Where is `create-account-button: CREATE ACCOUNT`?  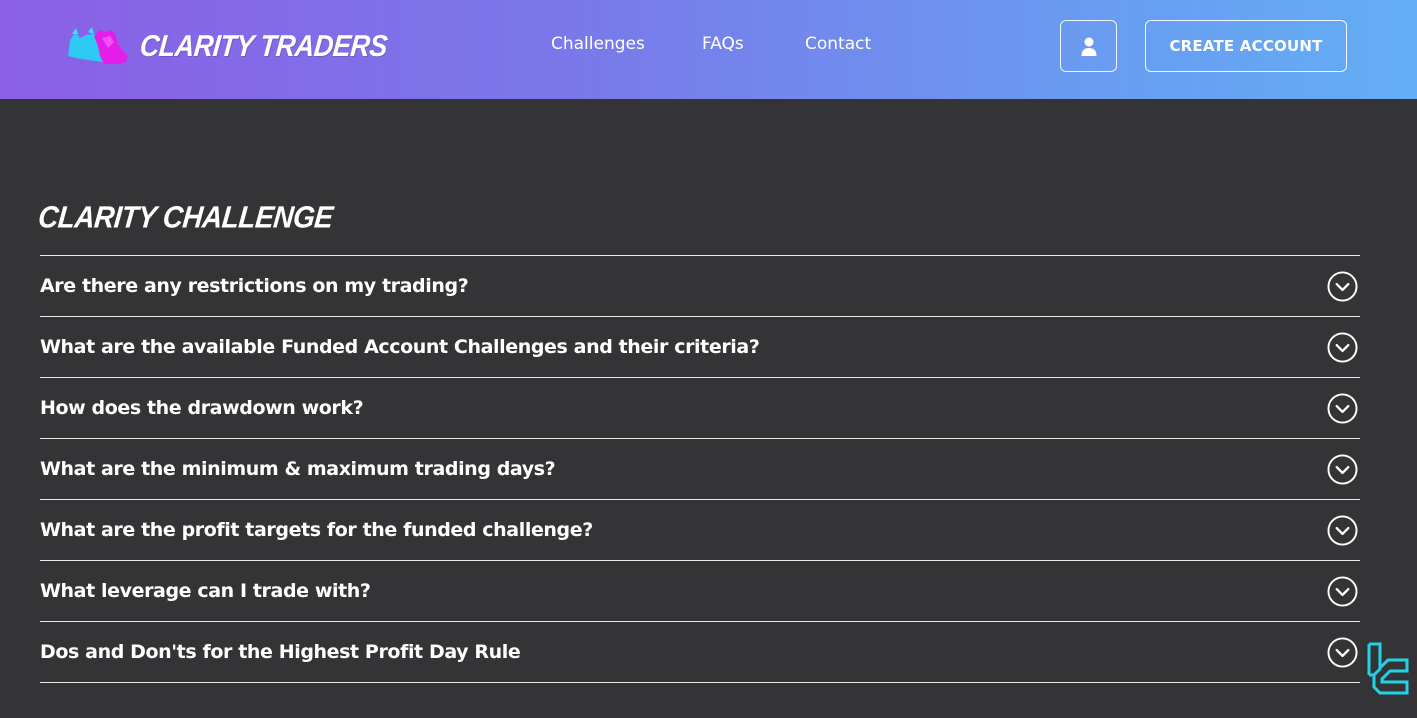 create-account-button: CREATE ACCOUNT is located at coordinates (1246, 46).